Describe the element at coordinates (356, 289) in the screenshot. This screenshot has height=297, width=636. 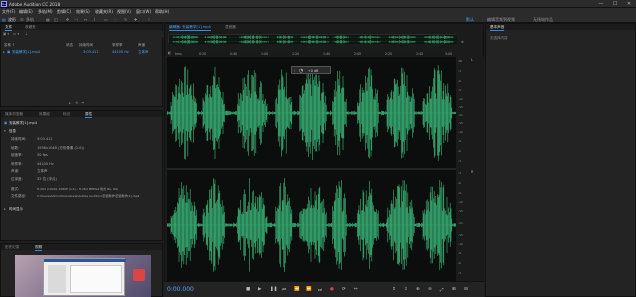
I see `skip-selection-button: ↦` at that location.